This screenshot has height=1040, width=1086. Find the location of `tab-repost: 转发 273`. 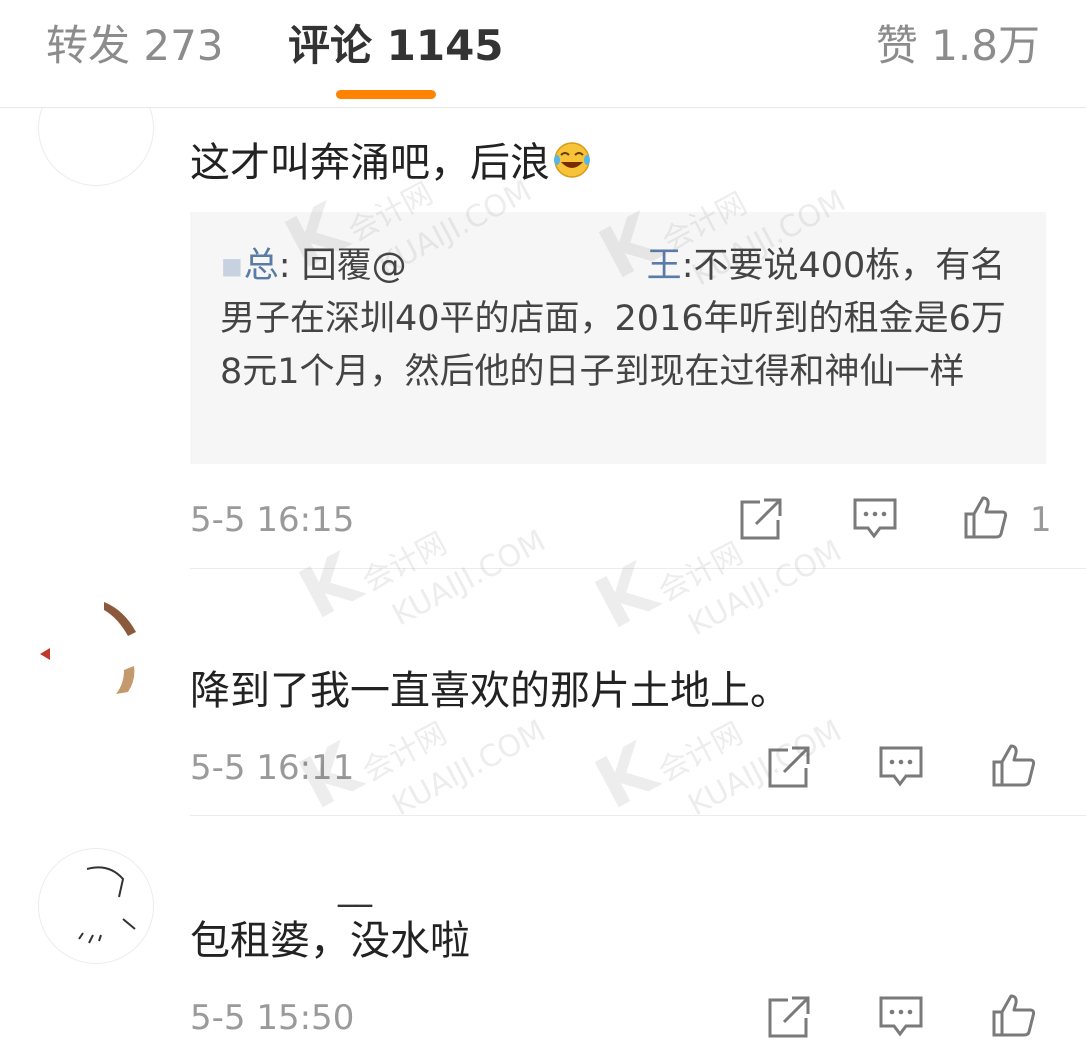

tab-repost: 转发 273 is located at coordinates (135, 46).